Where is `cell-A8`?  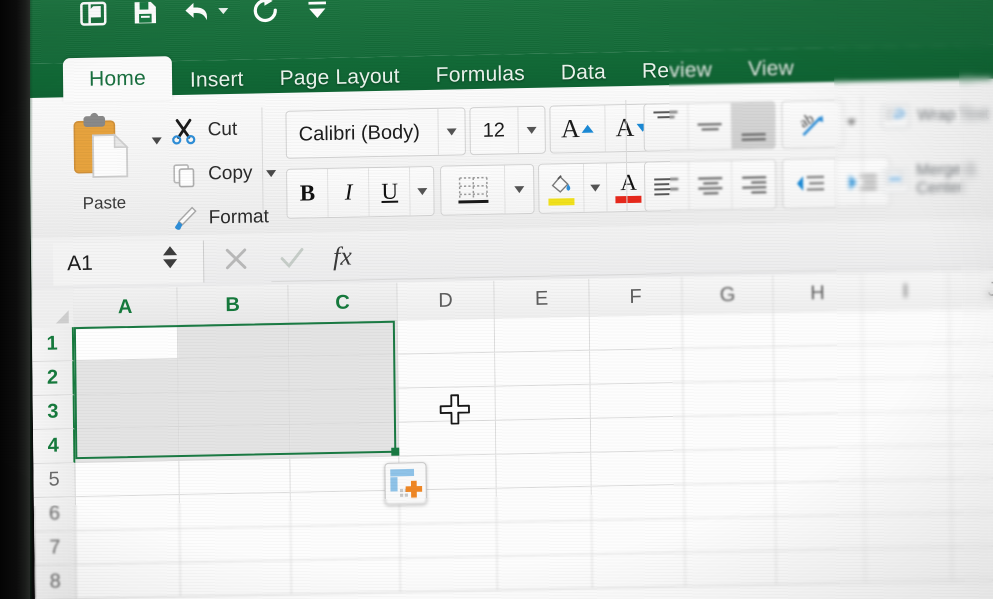 cell-A8 is located at coordinates (128, 581).